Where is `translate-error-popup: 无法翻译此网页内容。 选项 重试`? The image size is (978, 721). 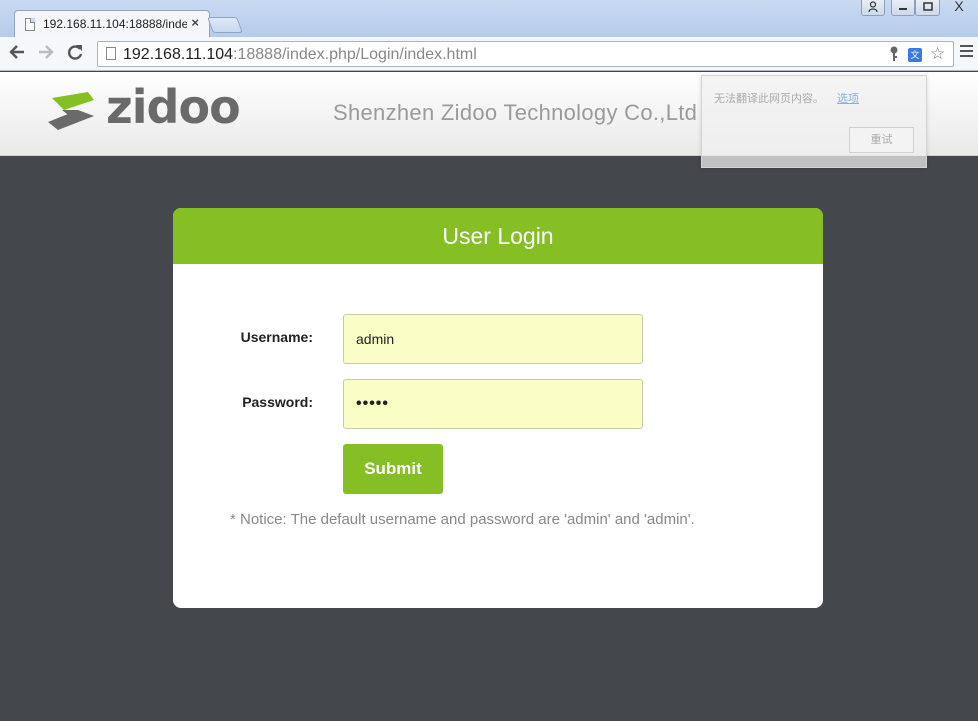 translate-error-popup: 无法翻译此网页内容。 选项 重试 is located at coordinates (814, 121).